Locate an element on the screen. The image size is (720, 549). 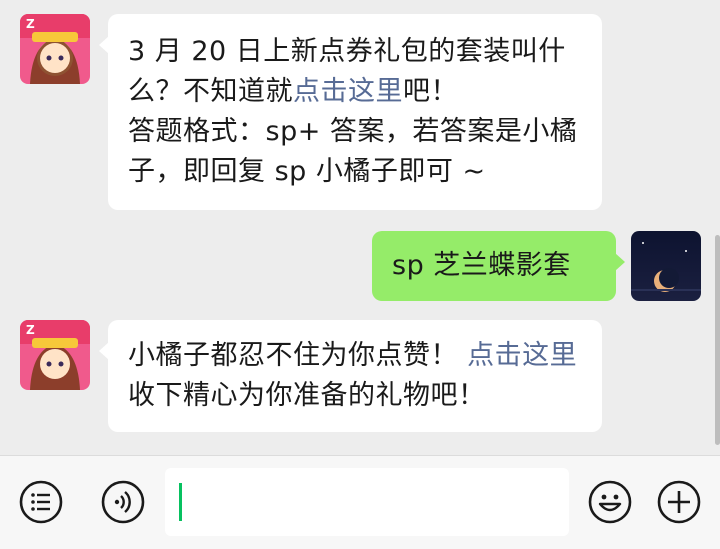
message-line: 小橘子都忍不住为你点赞！ 点击这里 is located at coordinates (353, 355).